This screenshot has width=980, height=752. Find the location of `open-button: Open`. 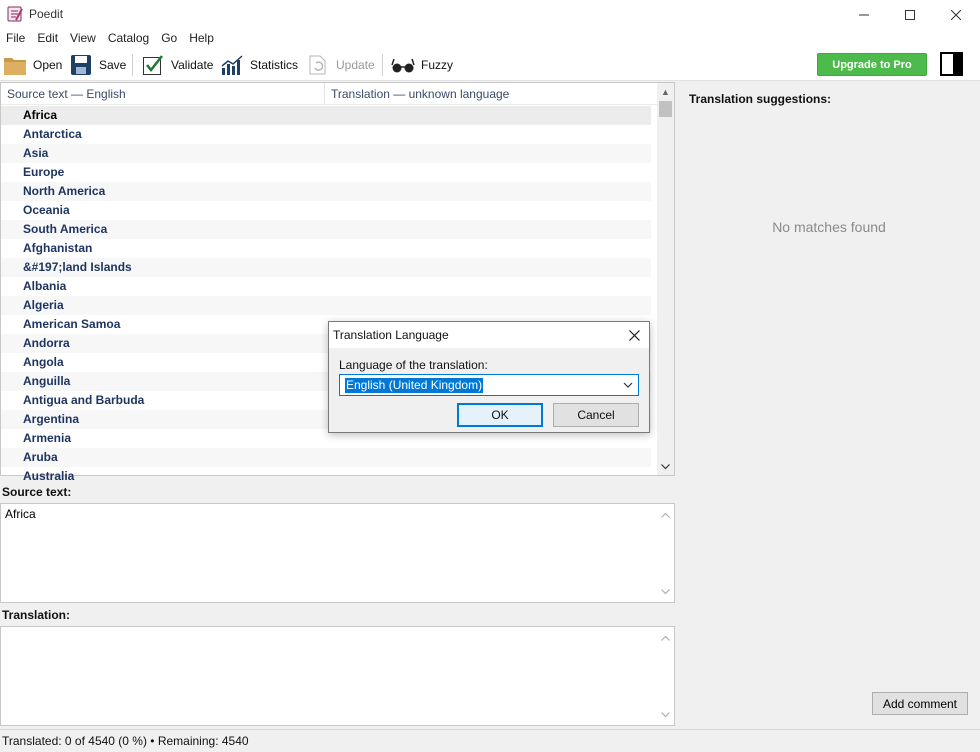

open-button: Open is located at coordinates (32, 64).